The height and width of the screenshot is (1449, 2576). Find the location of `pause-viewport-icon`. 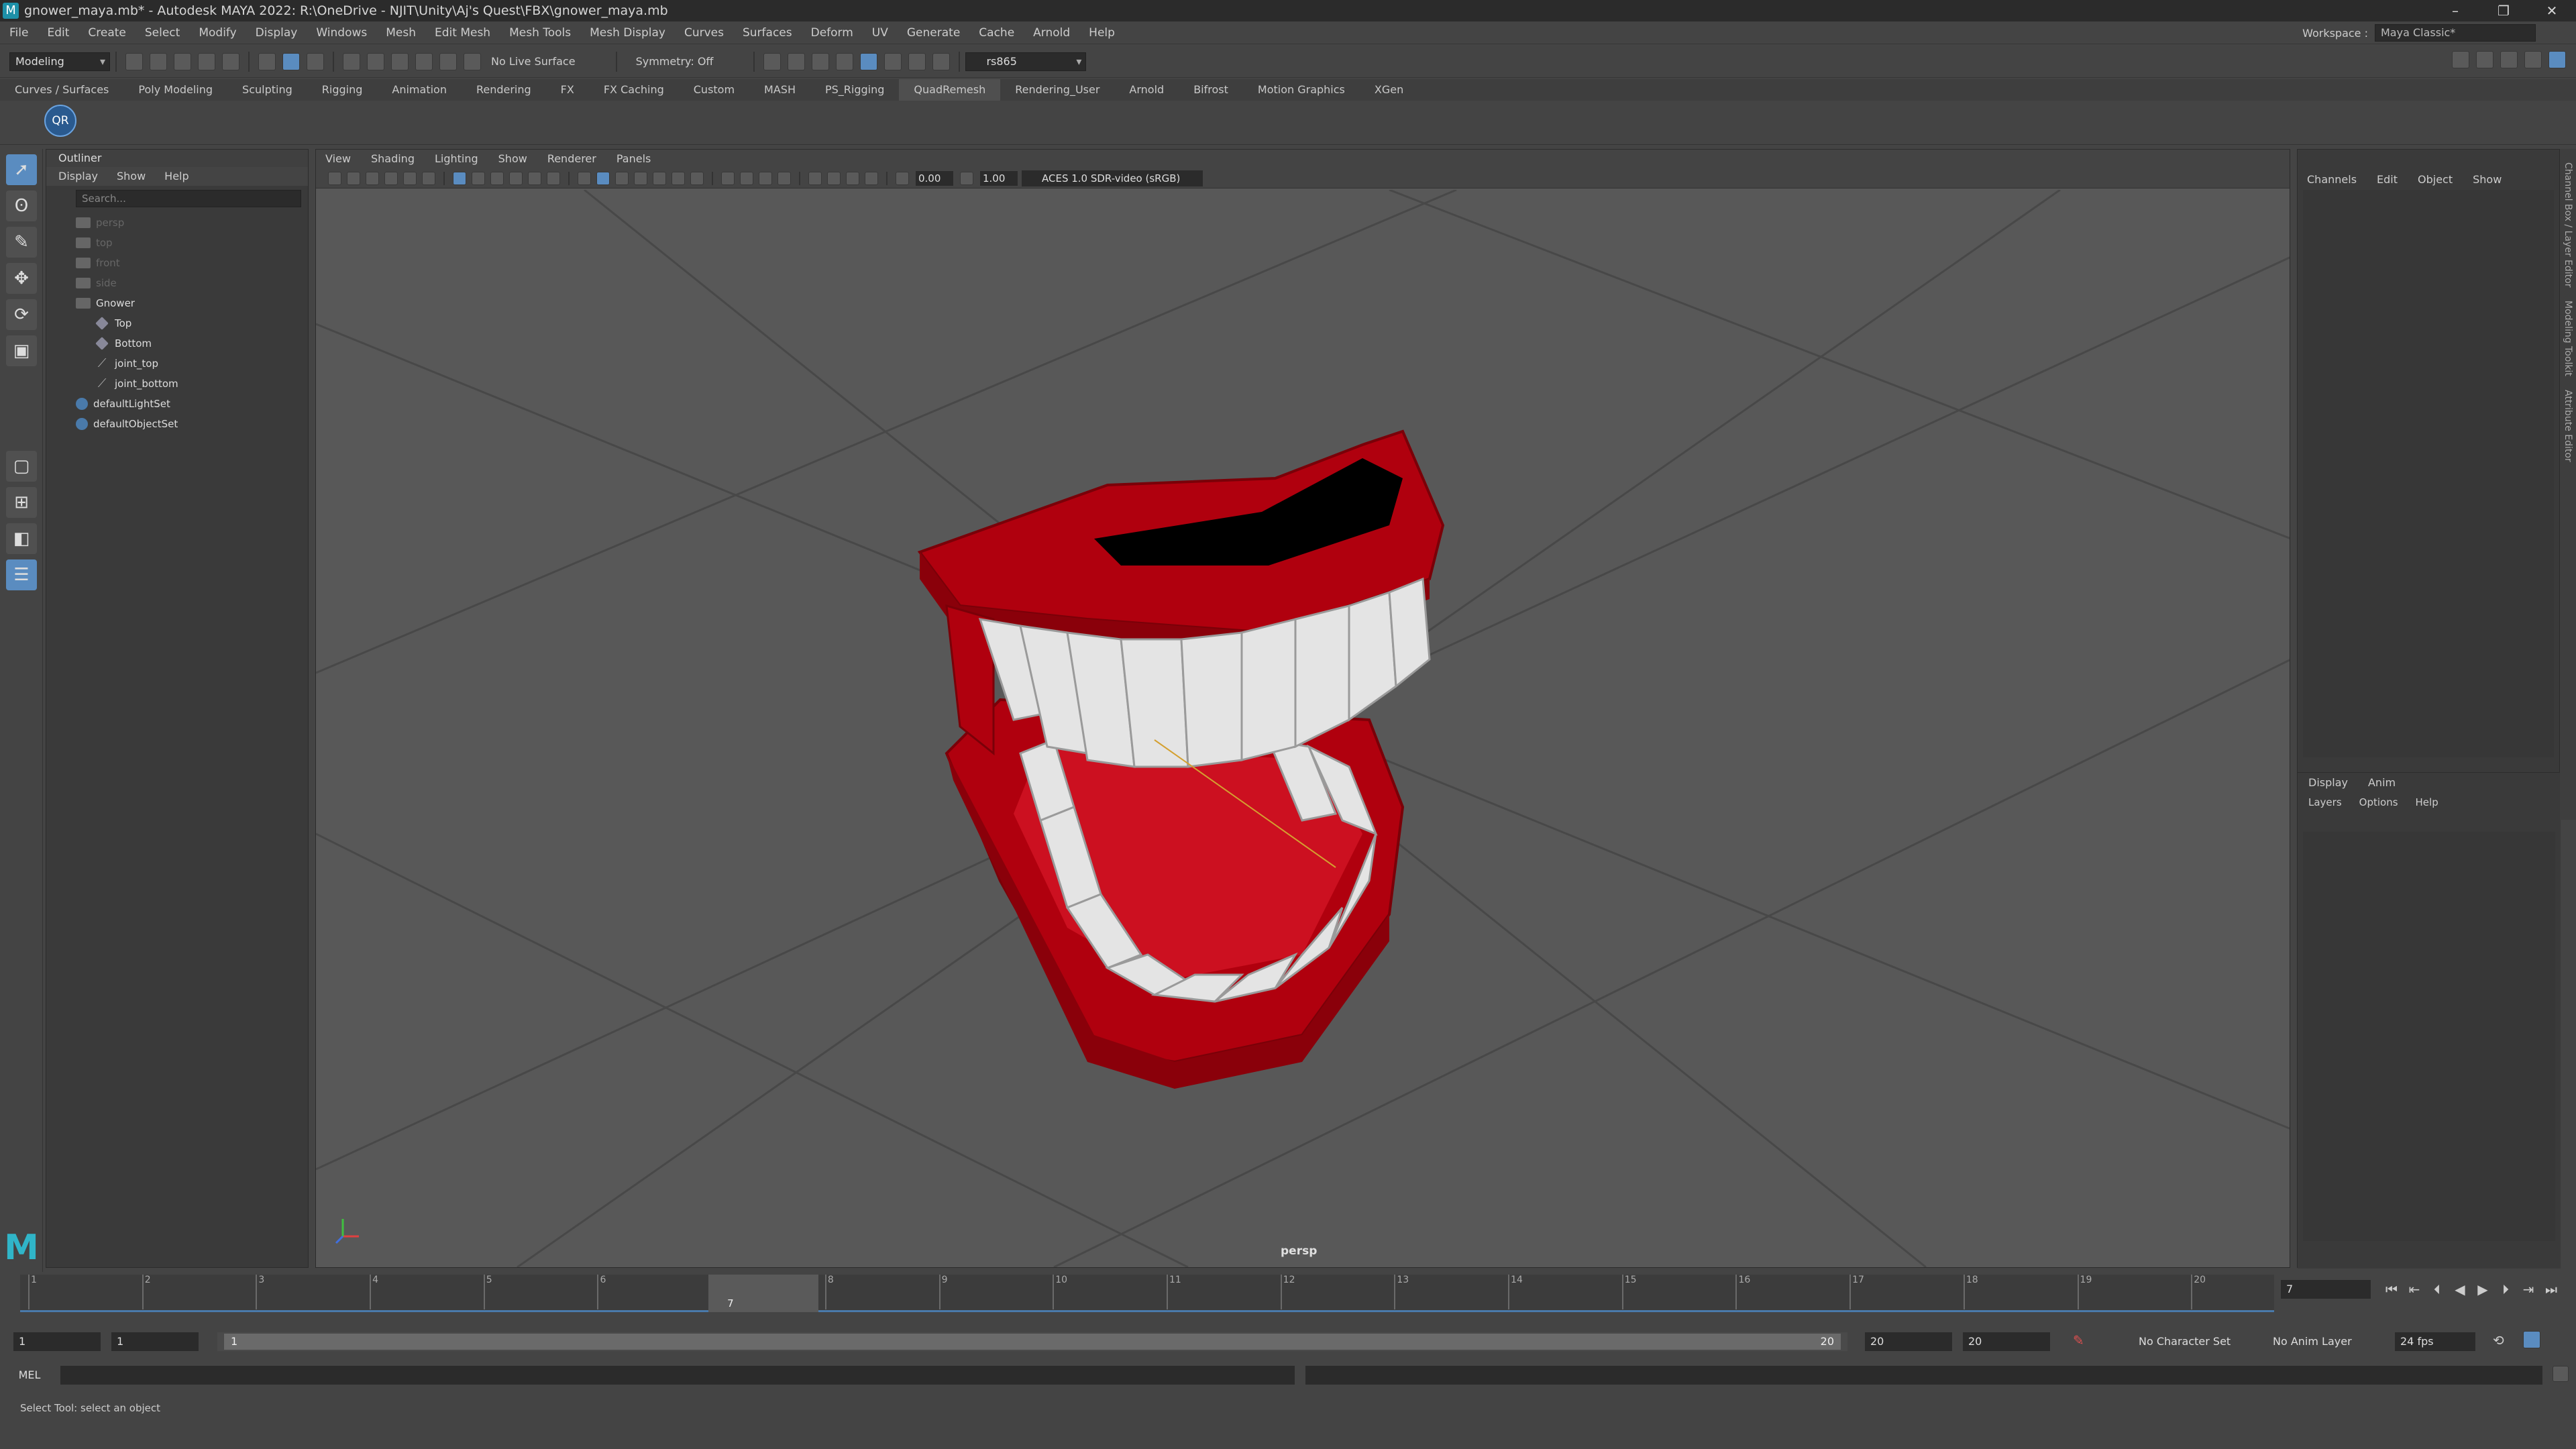

pause-viewport-icon is located at coordinates (941, 61).